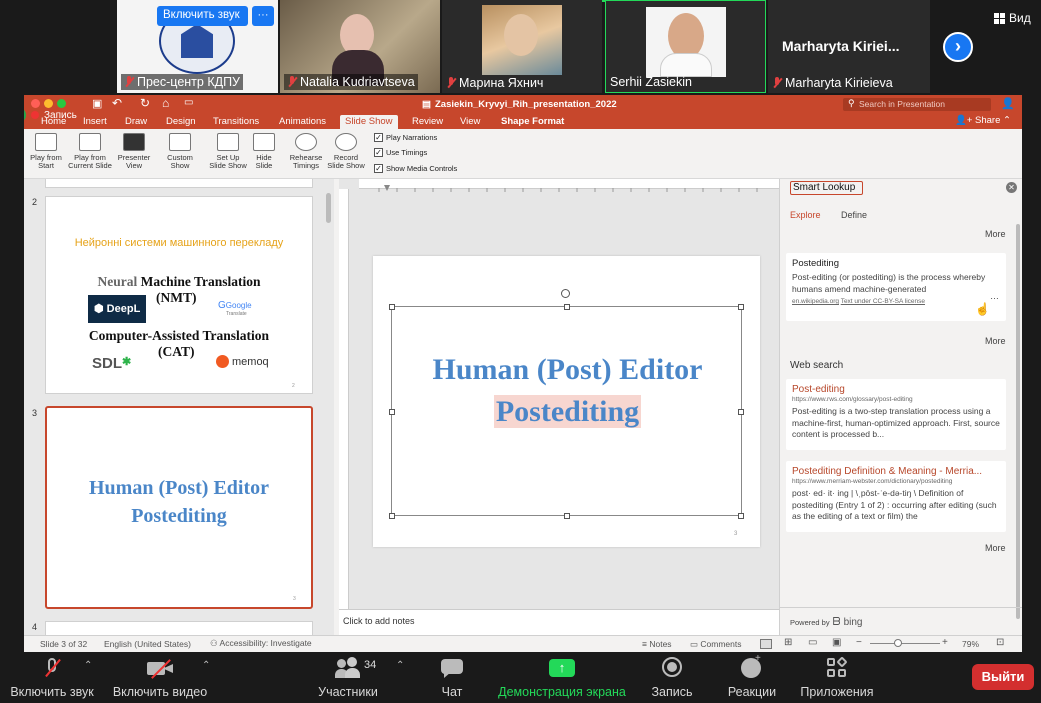 The height and width of the screenshot is (703, 1041). What do you see at coordinates (306, 151) in the screenshot?
I see `rehearse-timings-button: Rehearse Timings` at bounding box center [306, 151].